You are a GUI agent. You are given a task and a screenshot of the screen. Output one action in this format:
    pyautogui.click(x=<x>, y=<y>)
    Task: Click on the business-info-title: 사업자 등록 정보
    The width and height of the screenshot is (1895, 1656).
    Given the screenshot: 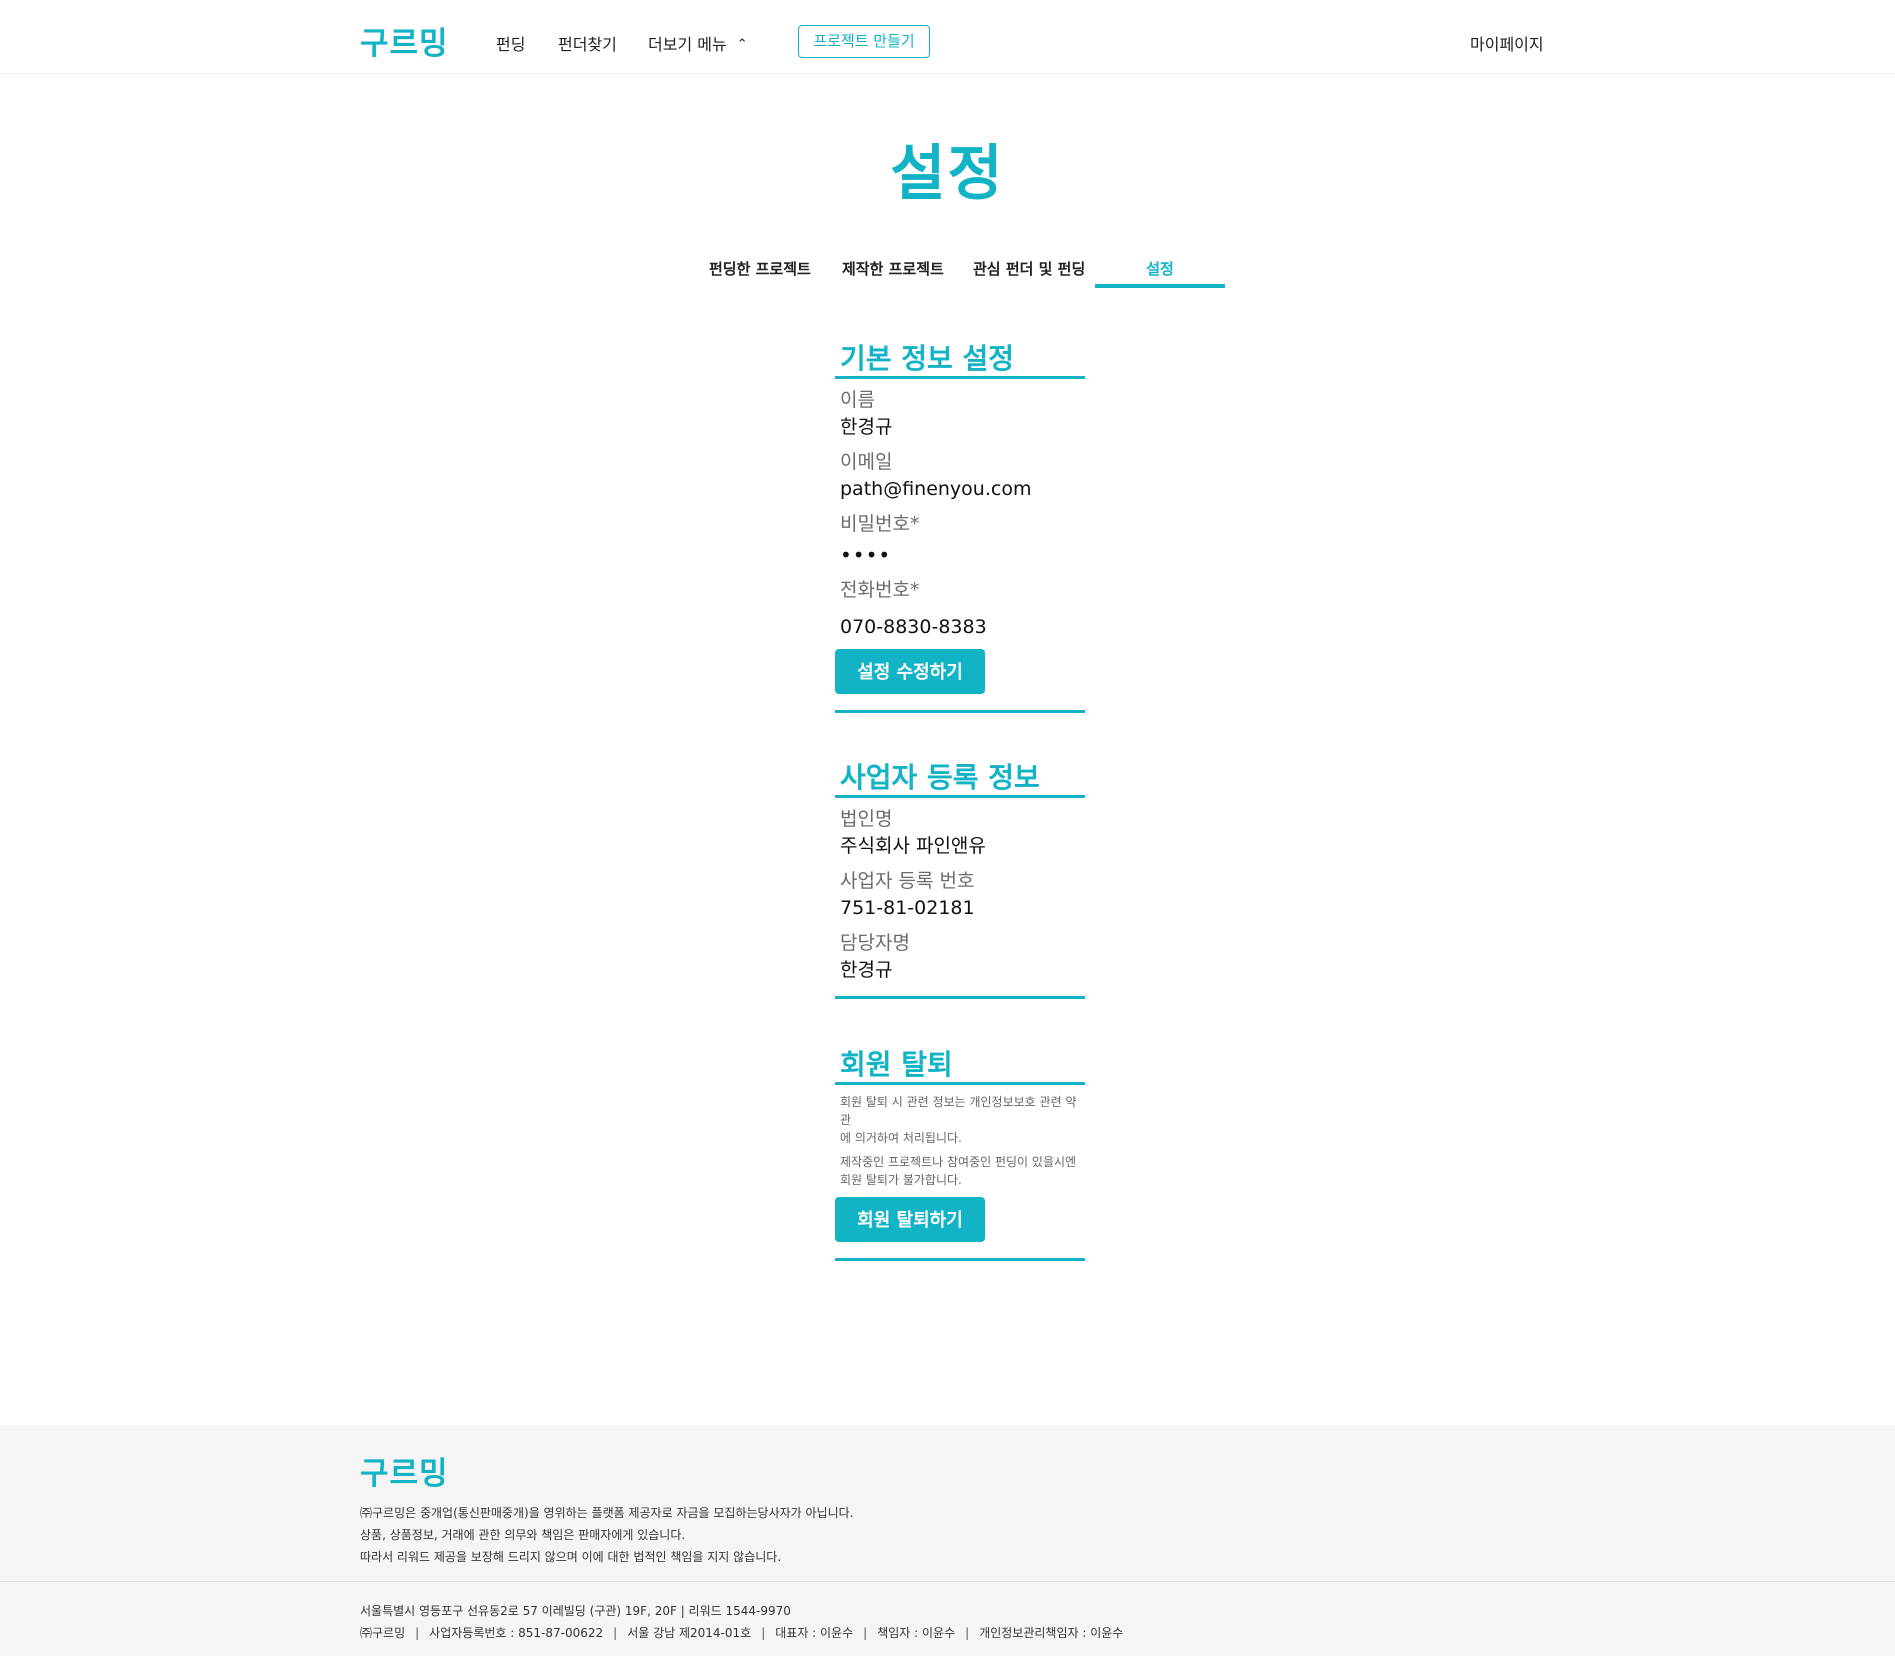 What is the action you would take?
    pyautogui.click(x=960, y=779)
    